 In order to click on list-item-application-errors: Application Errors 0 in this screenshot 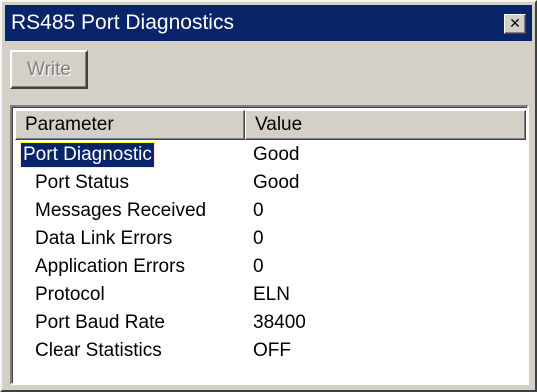, I will do `click(270, 267)`.